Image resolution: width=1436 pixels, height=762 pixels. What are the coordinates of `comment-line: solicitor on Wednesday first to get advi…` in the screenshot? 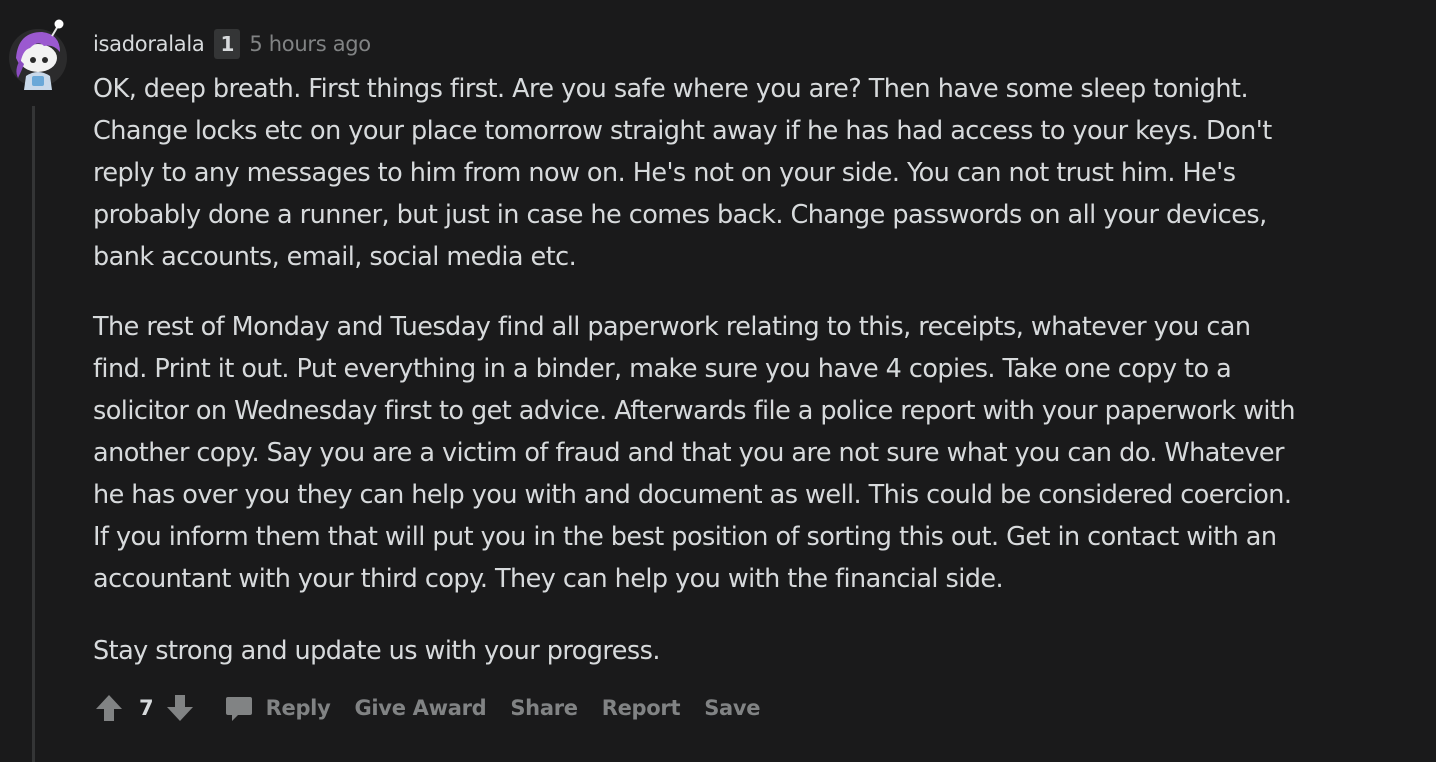 It's located at (694, 411).